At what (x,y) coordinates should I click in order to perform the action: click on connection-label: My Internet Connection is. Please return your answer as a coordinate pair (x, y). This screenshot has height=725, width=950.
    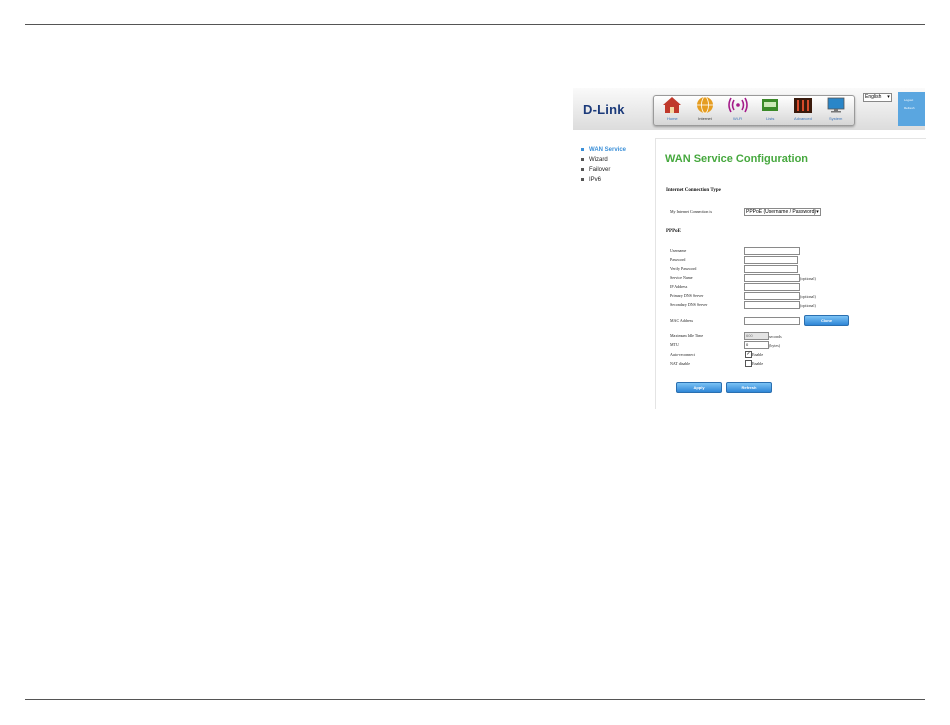
    Looking at the image, I should click on (691, 211).